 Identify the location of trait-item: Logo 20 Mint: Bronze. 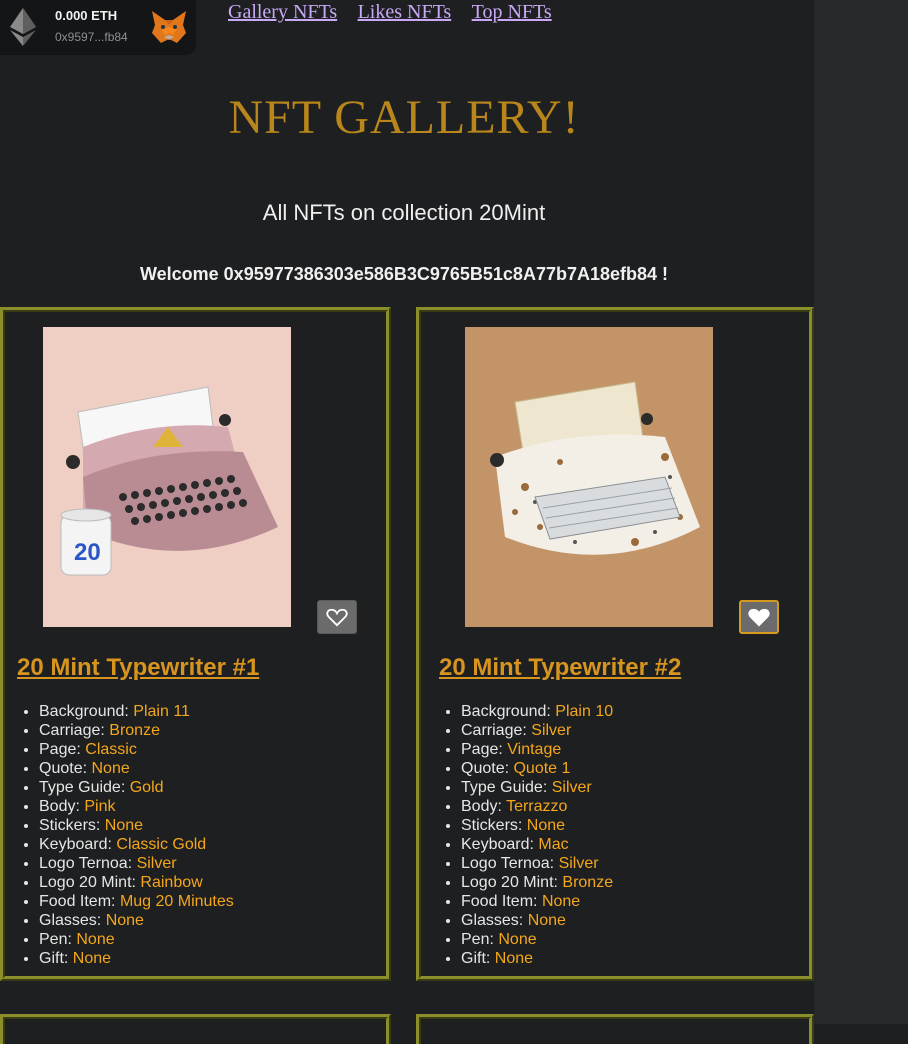
(537, 882).